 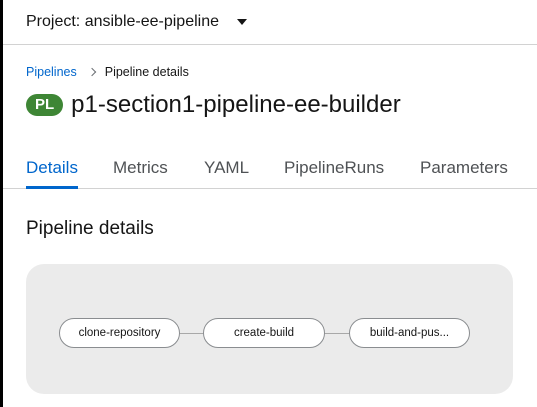 What do you see at coordinates (270, 22) in the screenshot?
I see `project-bar: Project: ansible-ee-pipeline` at bounding box center [270, 22].